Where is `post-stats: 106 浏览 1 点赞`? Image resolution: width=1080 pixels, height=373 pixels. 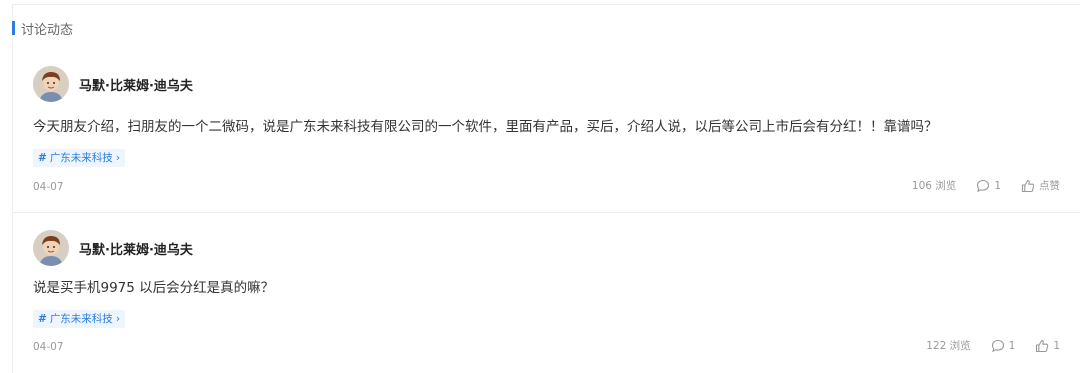
post-stats: 106 浏览 1 点赞 is located at coordinates (986, 185).